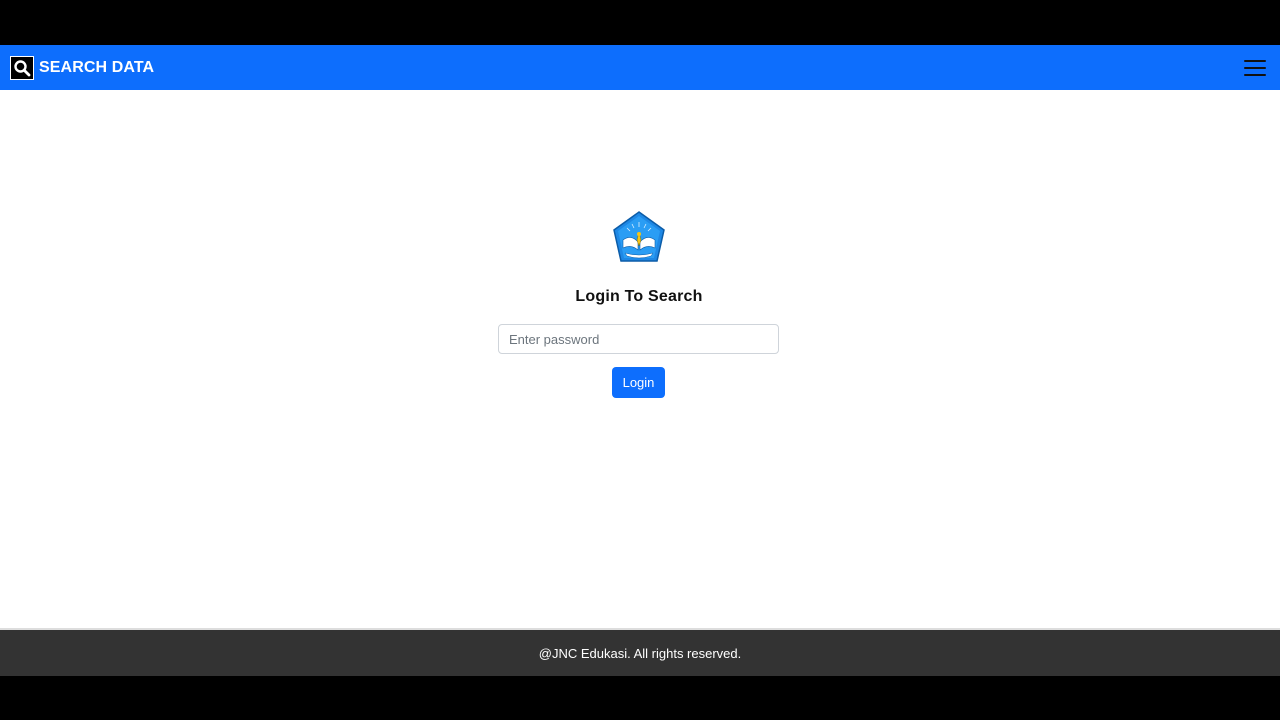 This screenshot has width=1280, height=720. What do you see at coordinates (638, 339) in the screenshot?
I see `password-input` at bounding box center [638, 339].